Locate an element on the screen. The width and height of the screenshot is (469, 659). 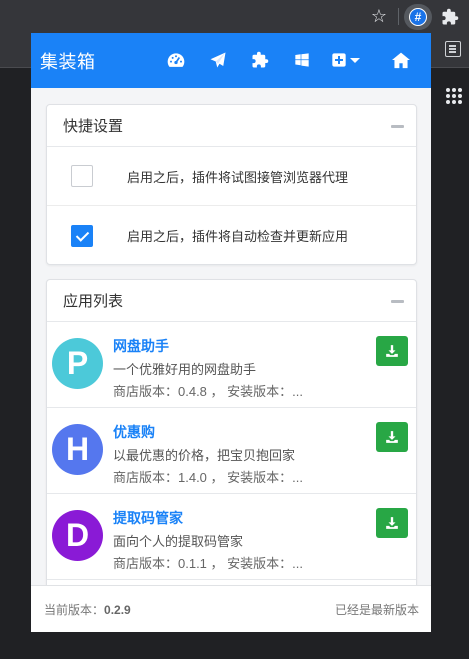
setting-row-proxy: 启用之后，插件将试图接管浏览器代理 is located at coordinates (231, 176).